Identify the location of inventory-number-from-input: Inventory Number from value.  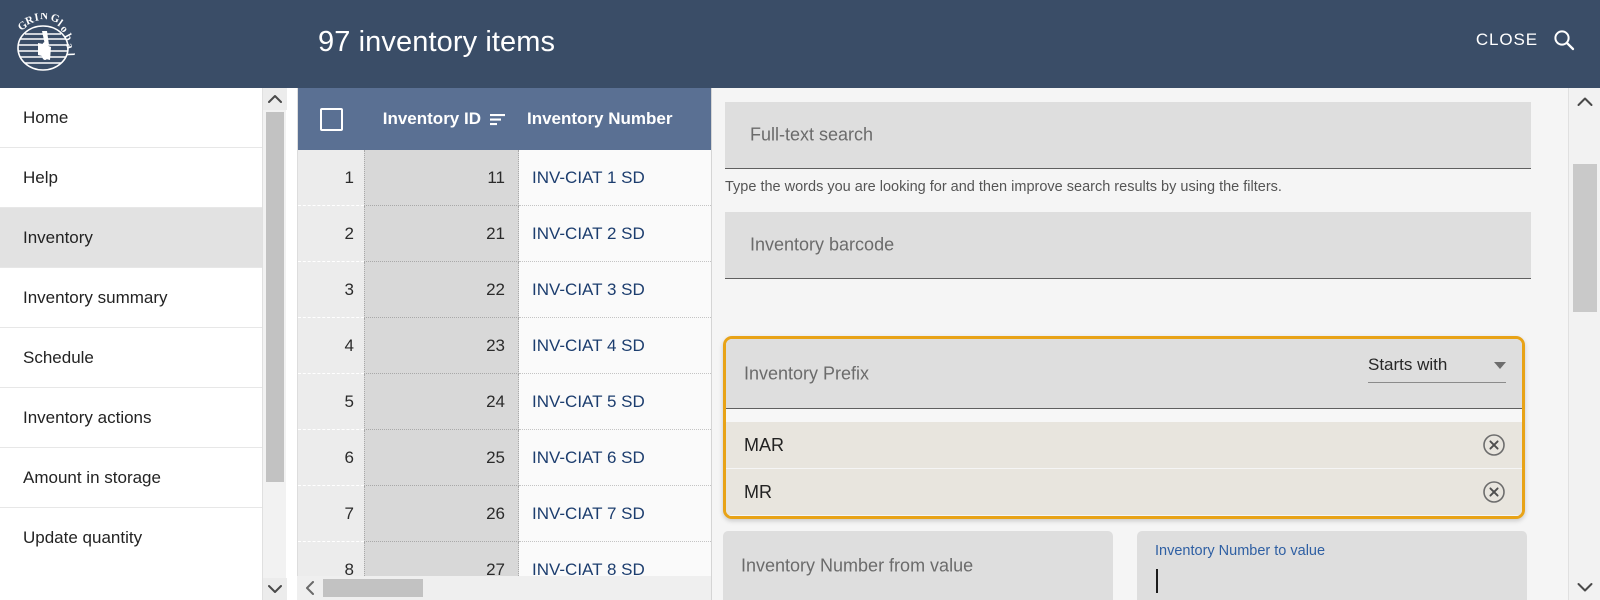
(918, 565).